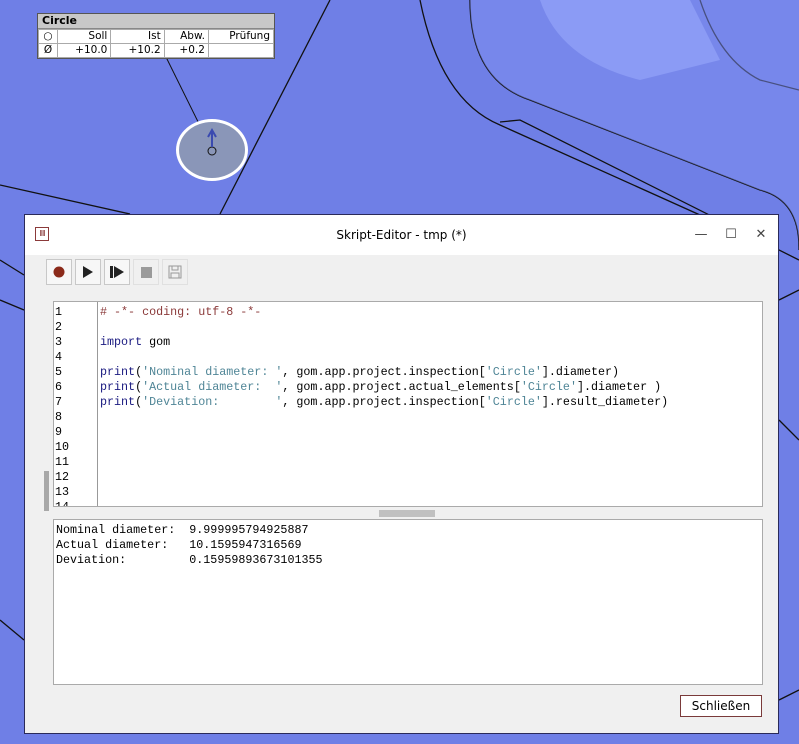  What do you see at coordinates (121, 342) in the screenshot?
I see `code-token: import` at bounding box center [121, 342].